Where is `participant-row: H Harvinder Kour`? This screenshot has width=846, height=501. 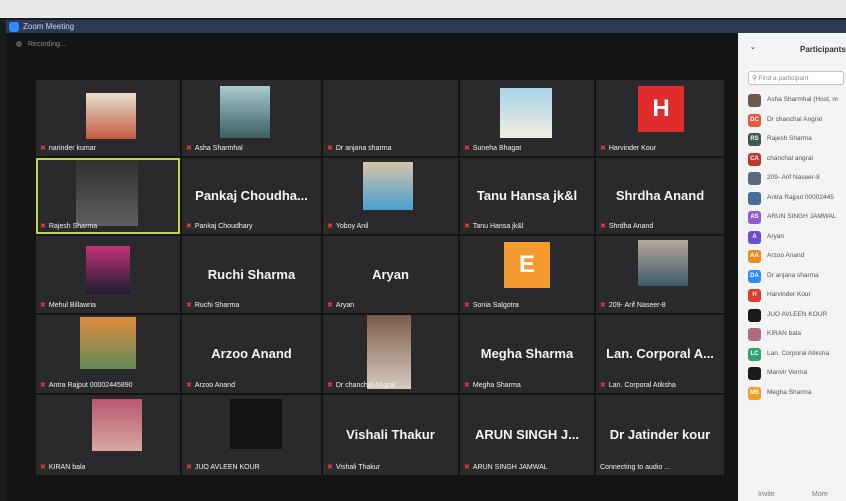
participant-row: H Harvinder Kour is located at coordinates (797, 296).